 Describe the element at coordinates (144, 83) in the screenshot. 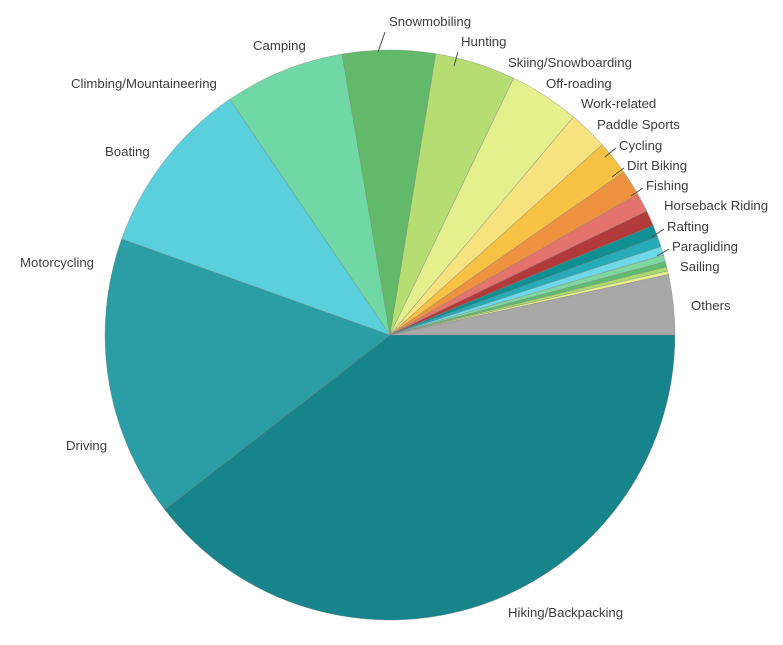

I see `slice-label-climbing-mountaineering: Climbing/Mountaineering` at that location.